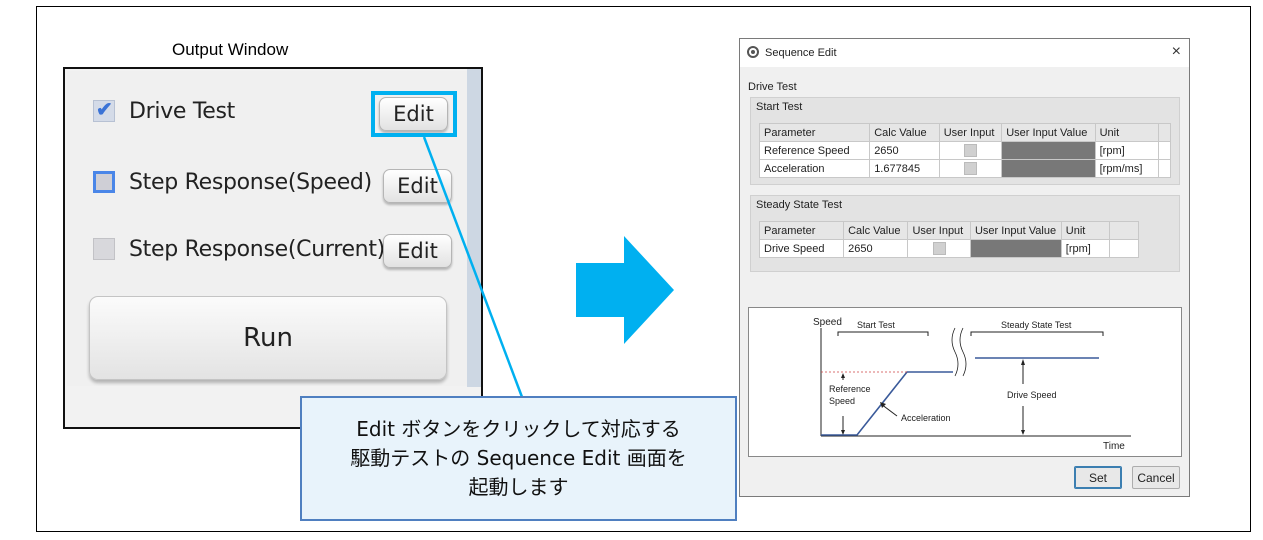 This screenshot has height=540, width=1263. What do you see at coordinates (904, 168) in the screenshot?
I see `cell-calc-value: 1.677845` at bounding box center [904, 168].